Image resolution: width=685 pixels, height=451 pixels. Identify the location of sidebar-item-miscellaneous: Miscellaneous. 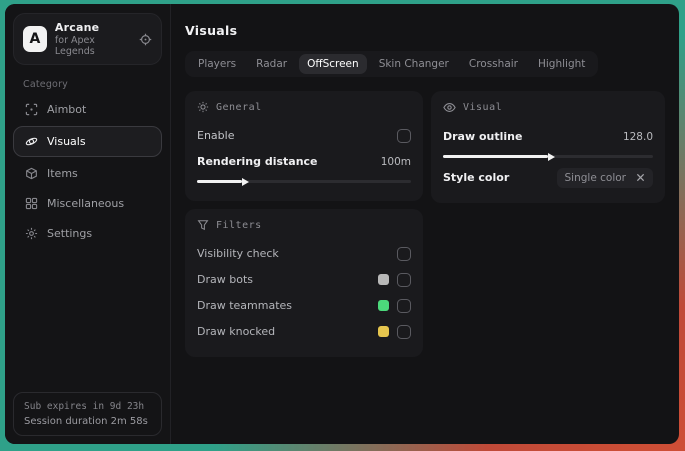
(87, 203).